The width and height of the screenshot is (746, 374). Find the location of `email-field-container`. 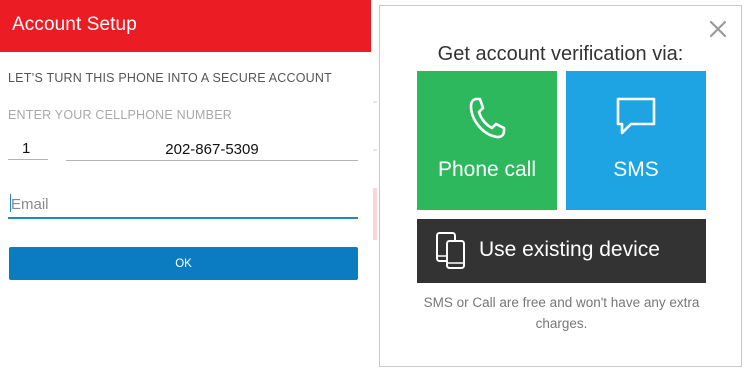

email-field-container is located at coordinates (183, 205).